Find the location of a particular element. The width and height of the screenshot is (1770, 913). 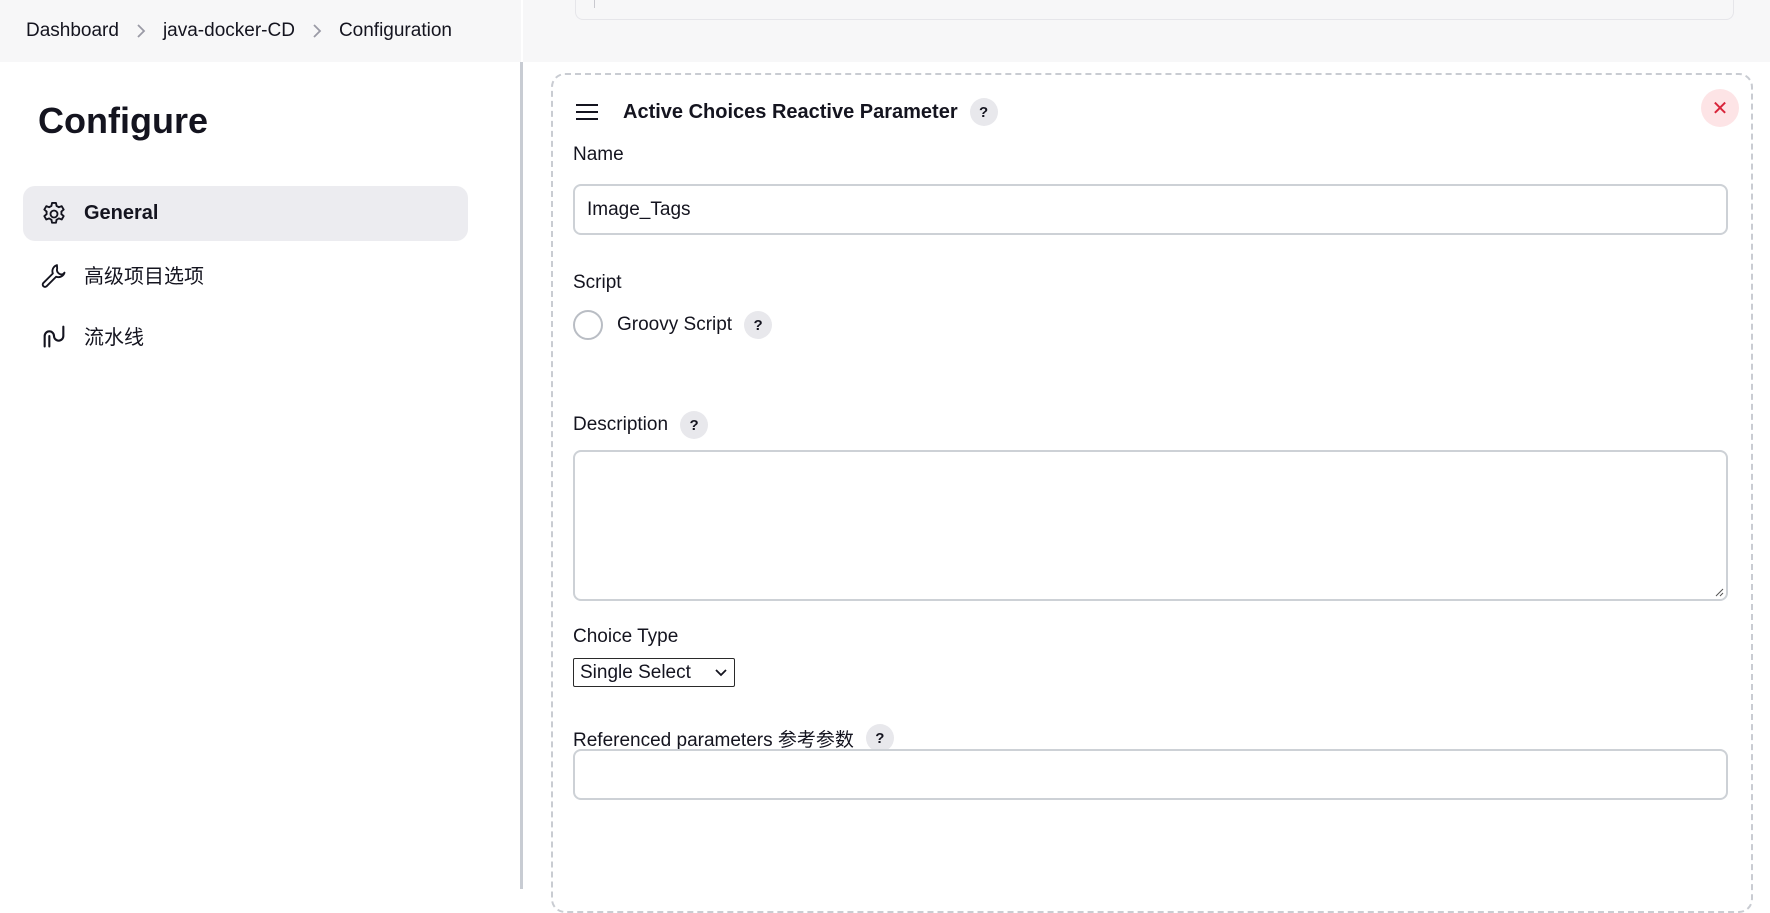

sidebar-item-label: General is located at coordinates (121, 213).